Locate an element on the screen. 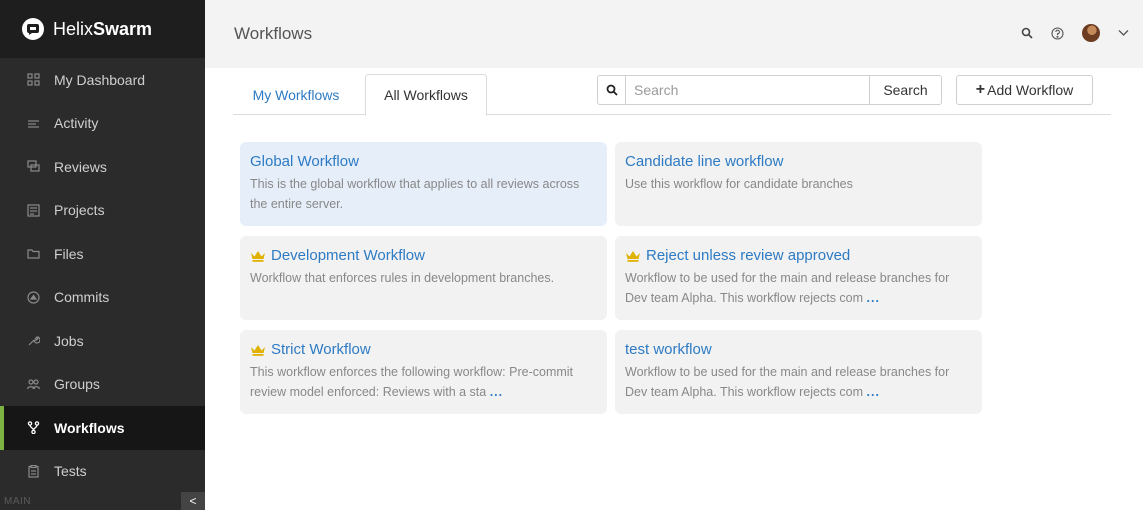 The width and height of the screenshot is (1143, 510). plus-icon: + is located at coordinates (980, 89).